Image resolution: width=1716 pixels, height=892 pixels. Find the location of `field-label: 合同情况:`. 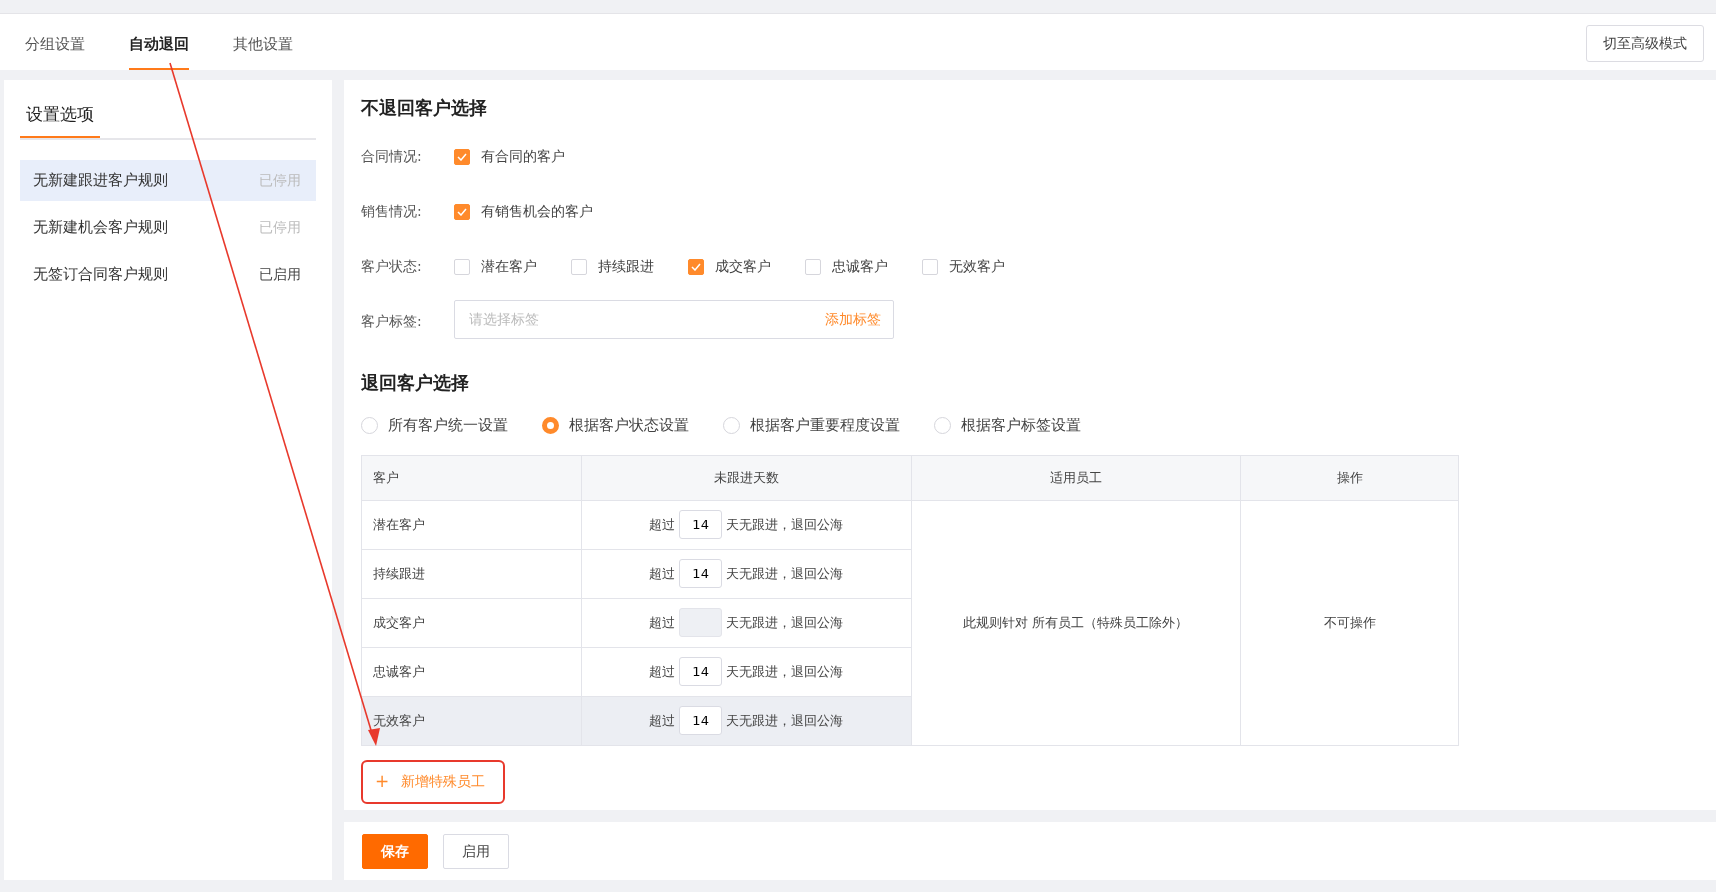

field-label: 合同情况: is located at coordinates (392, 156).